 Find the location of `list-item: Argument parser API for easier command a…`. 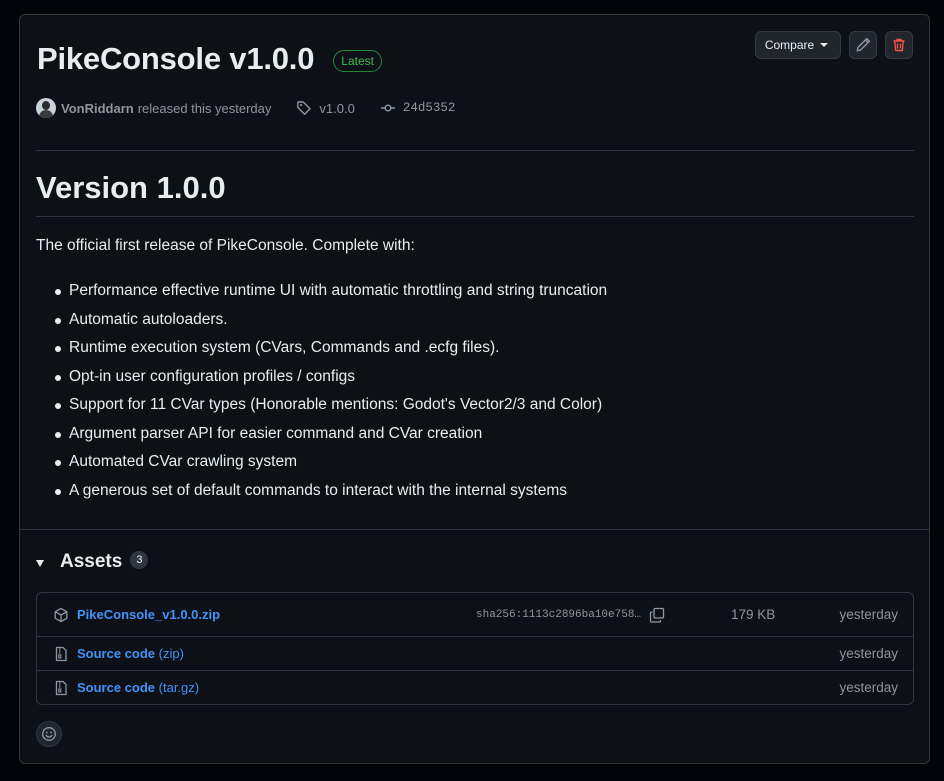

list-item: Argument parser API for easier command a… is located at coordinates (321, 434).